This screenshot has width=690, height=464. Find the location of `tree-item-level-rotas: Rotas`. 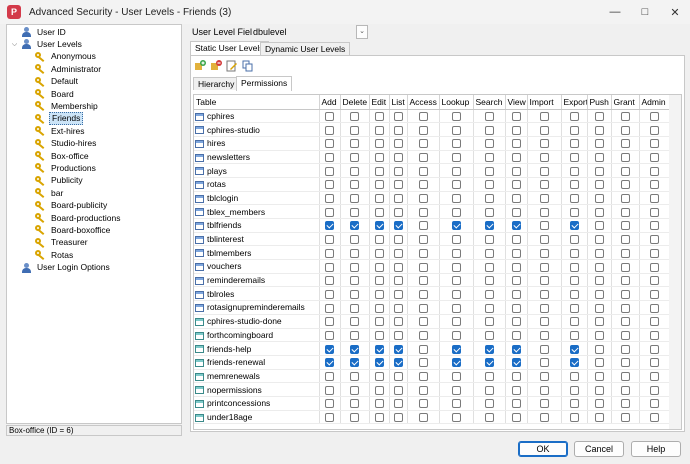

tree-item-level-rotas: Rotas is located at coordinates (55, 255).